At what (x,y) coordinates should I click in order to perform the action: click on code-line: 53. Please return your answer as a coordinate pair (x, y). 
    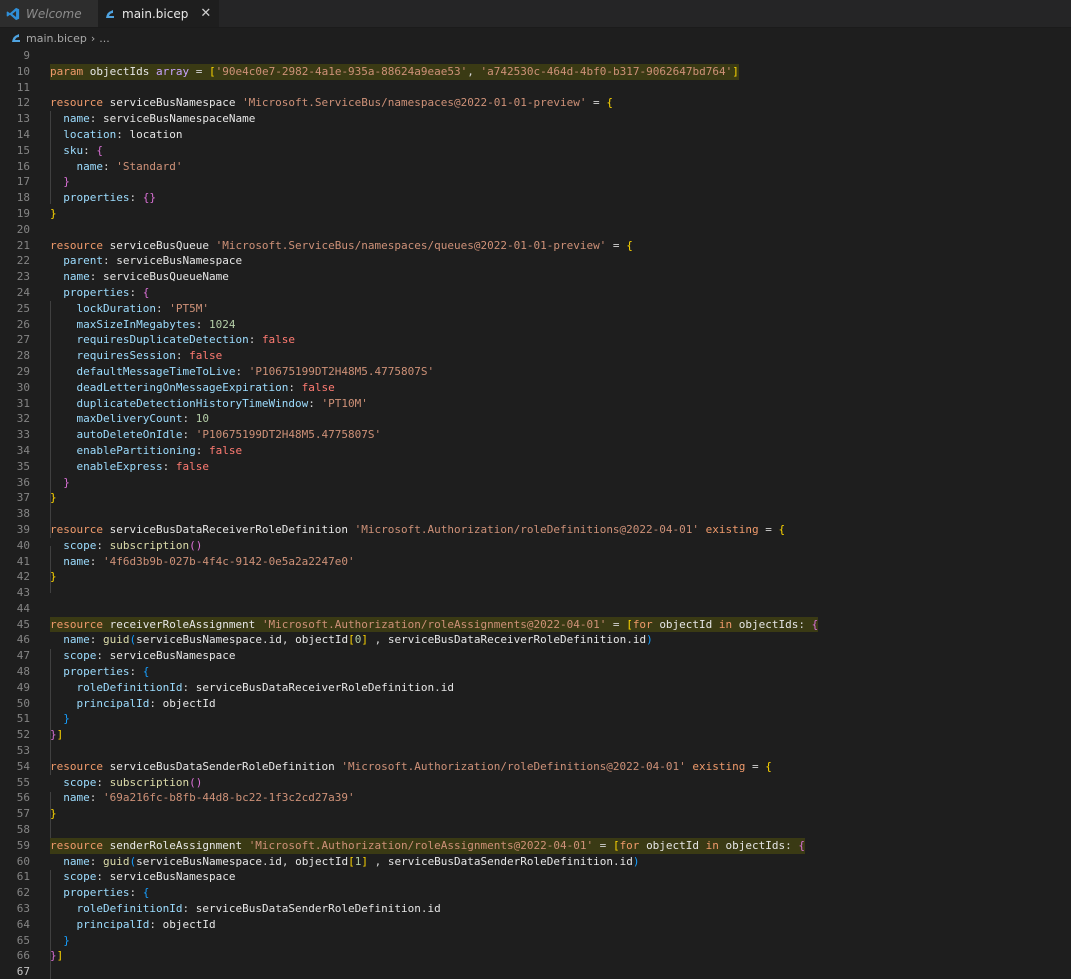
    Looking at the image, I should click on (535, 751).